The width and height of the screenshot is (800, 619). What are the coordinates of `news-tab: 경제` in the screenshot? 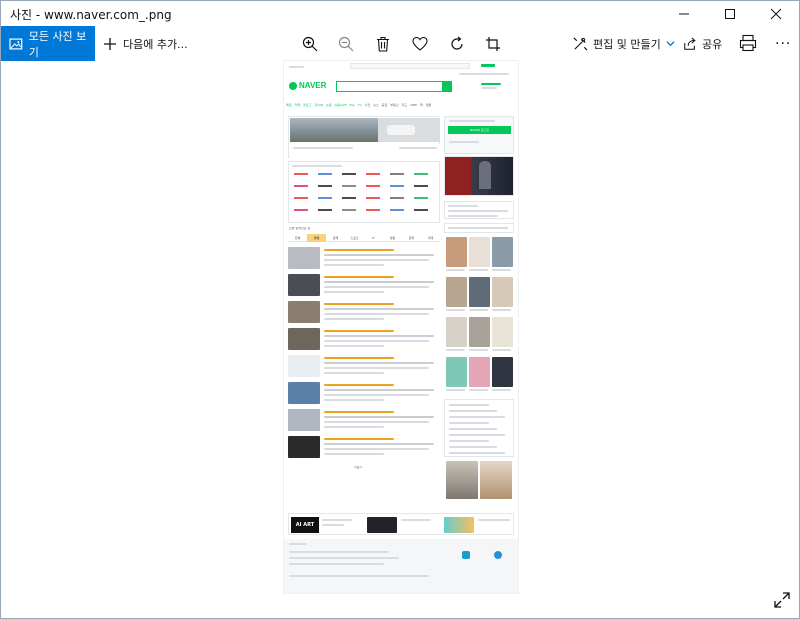 It's located at (335, 238).